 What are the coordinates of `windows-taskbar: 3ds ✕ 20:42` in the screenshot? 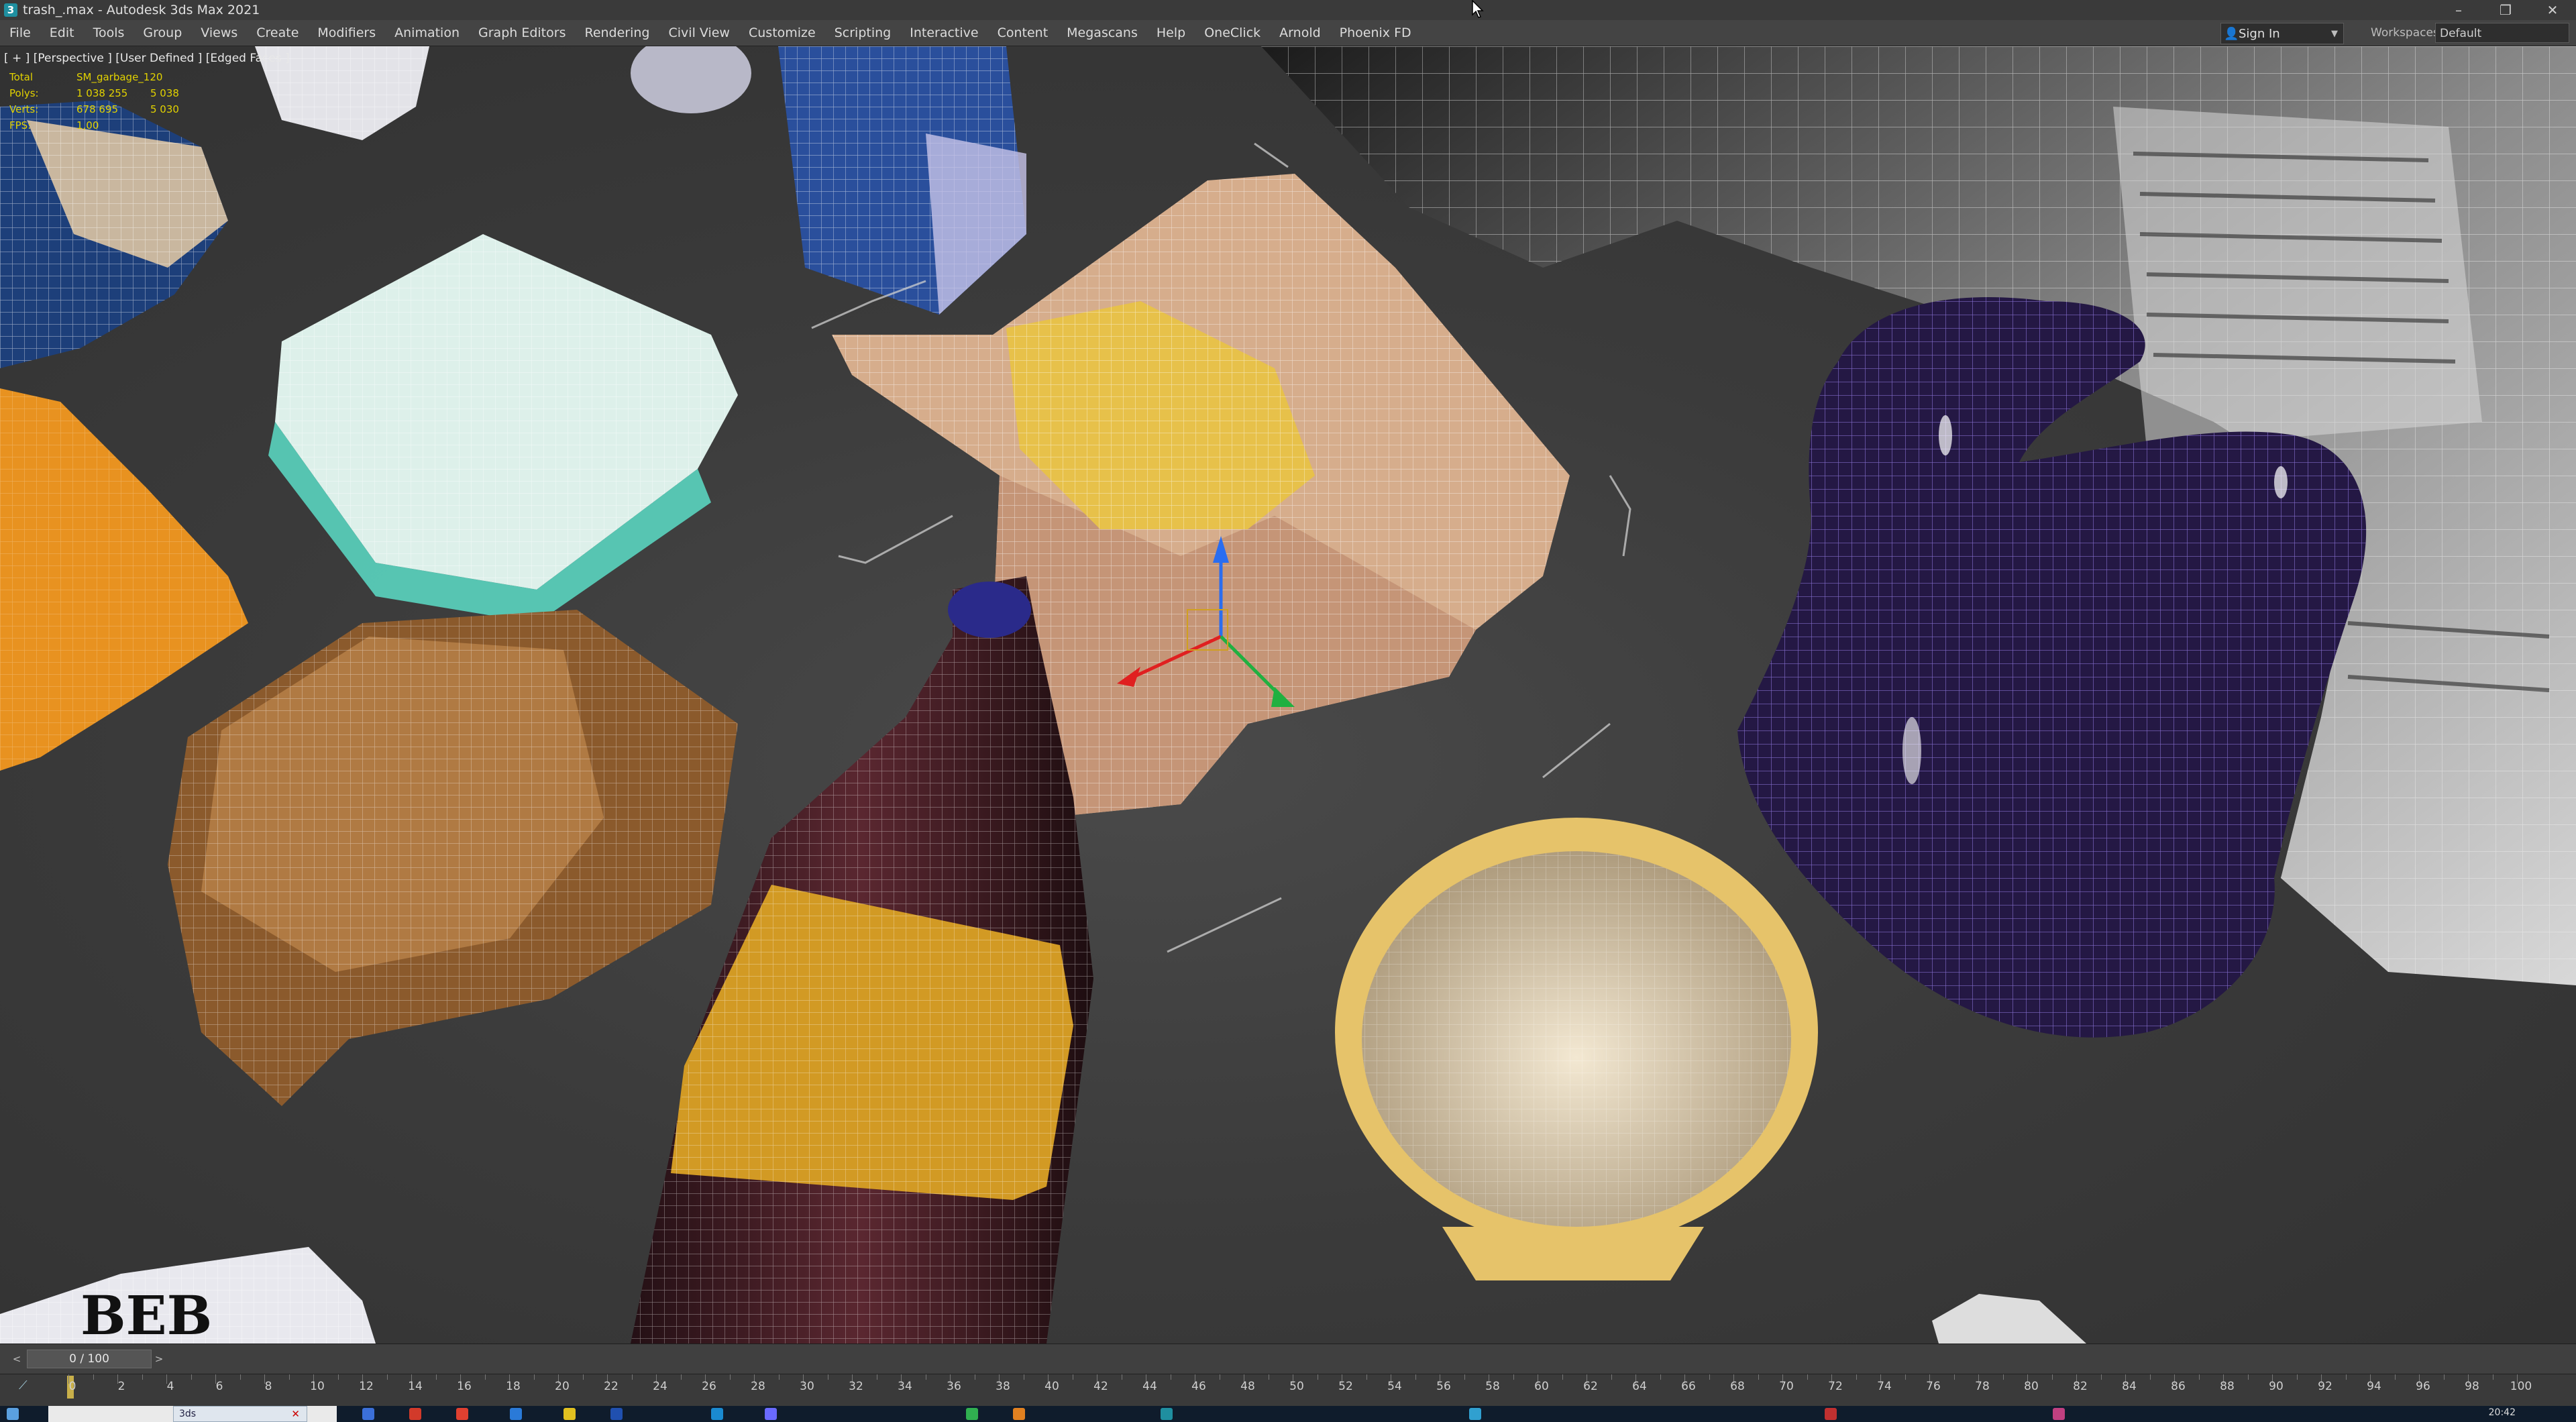 It's located at (1288, 1414).